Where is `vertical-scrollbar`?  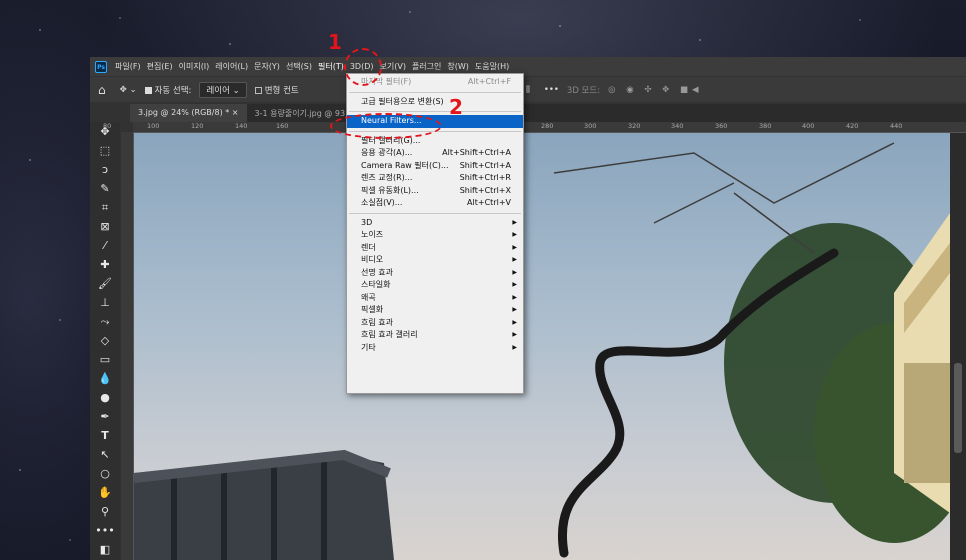 vertical-scrollbar is located at coordinates (958, 346).